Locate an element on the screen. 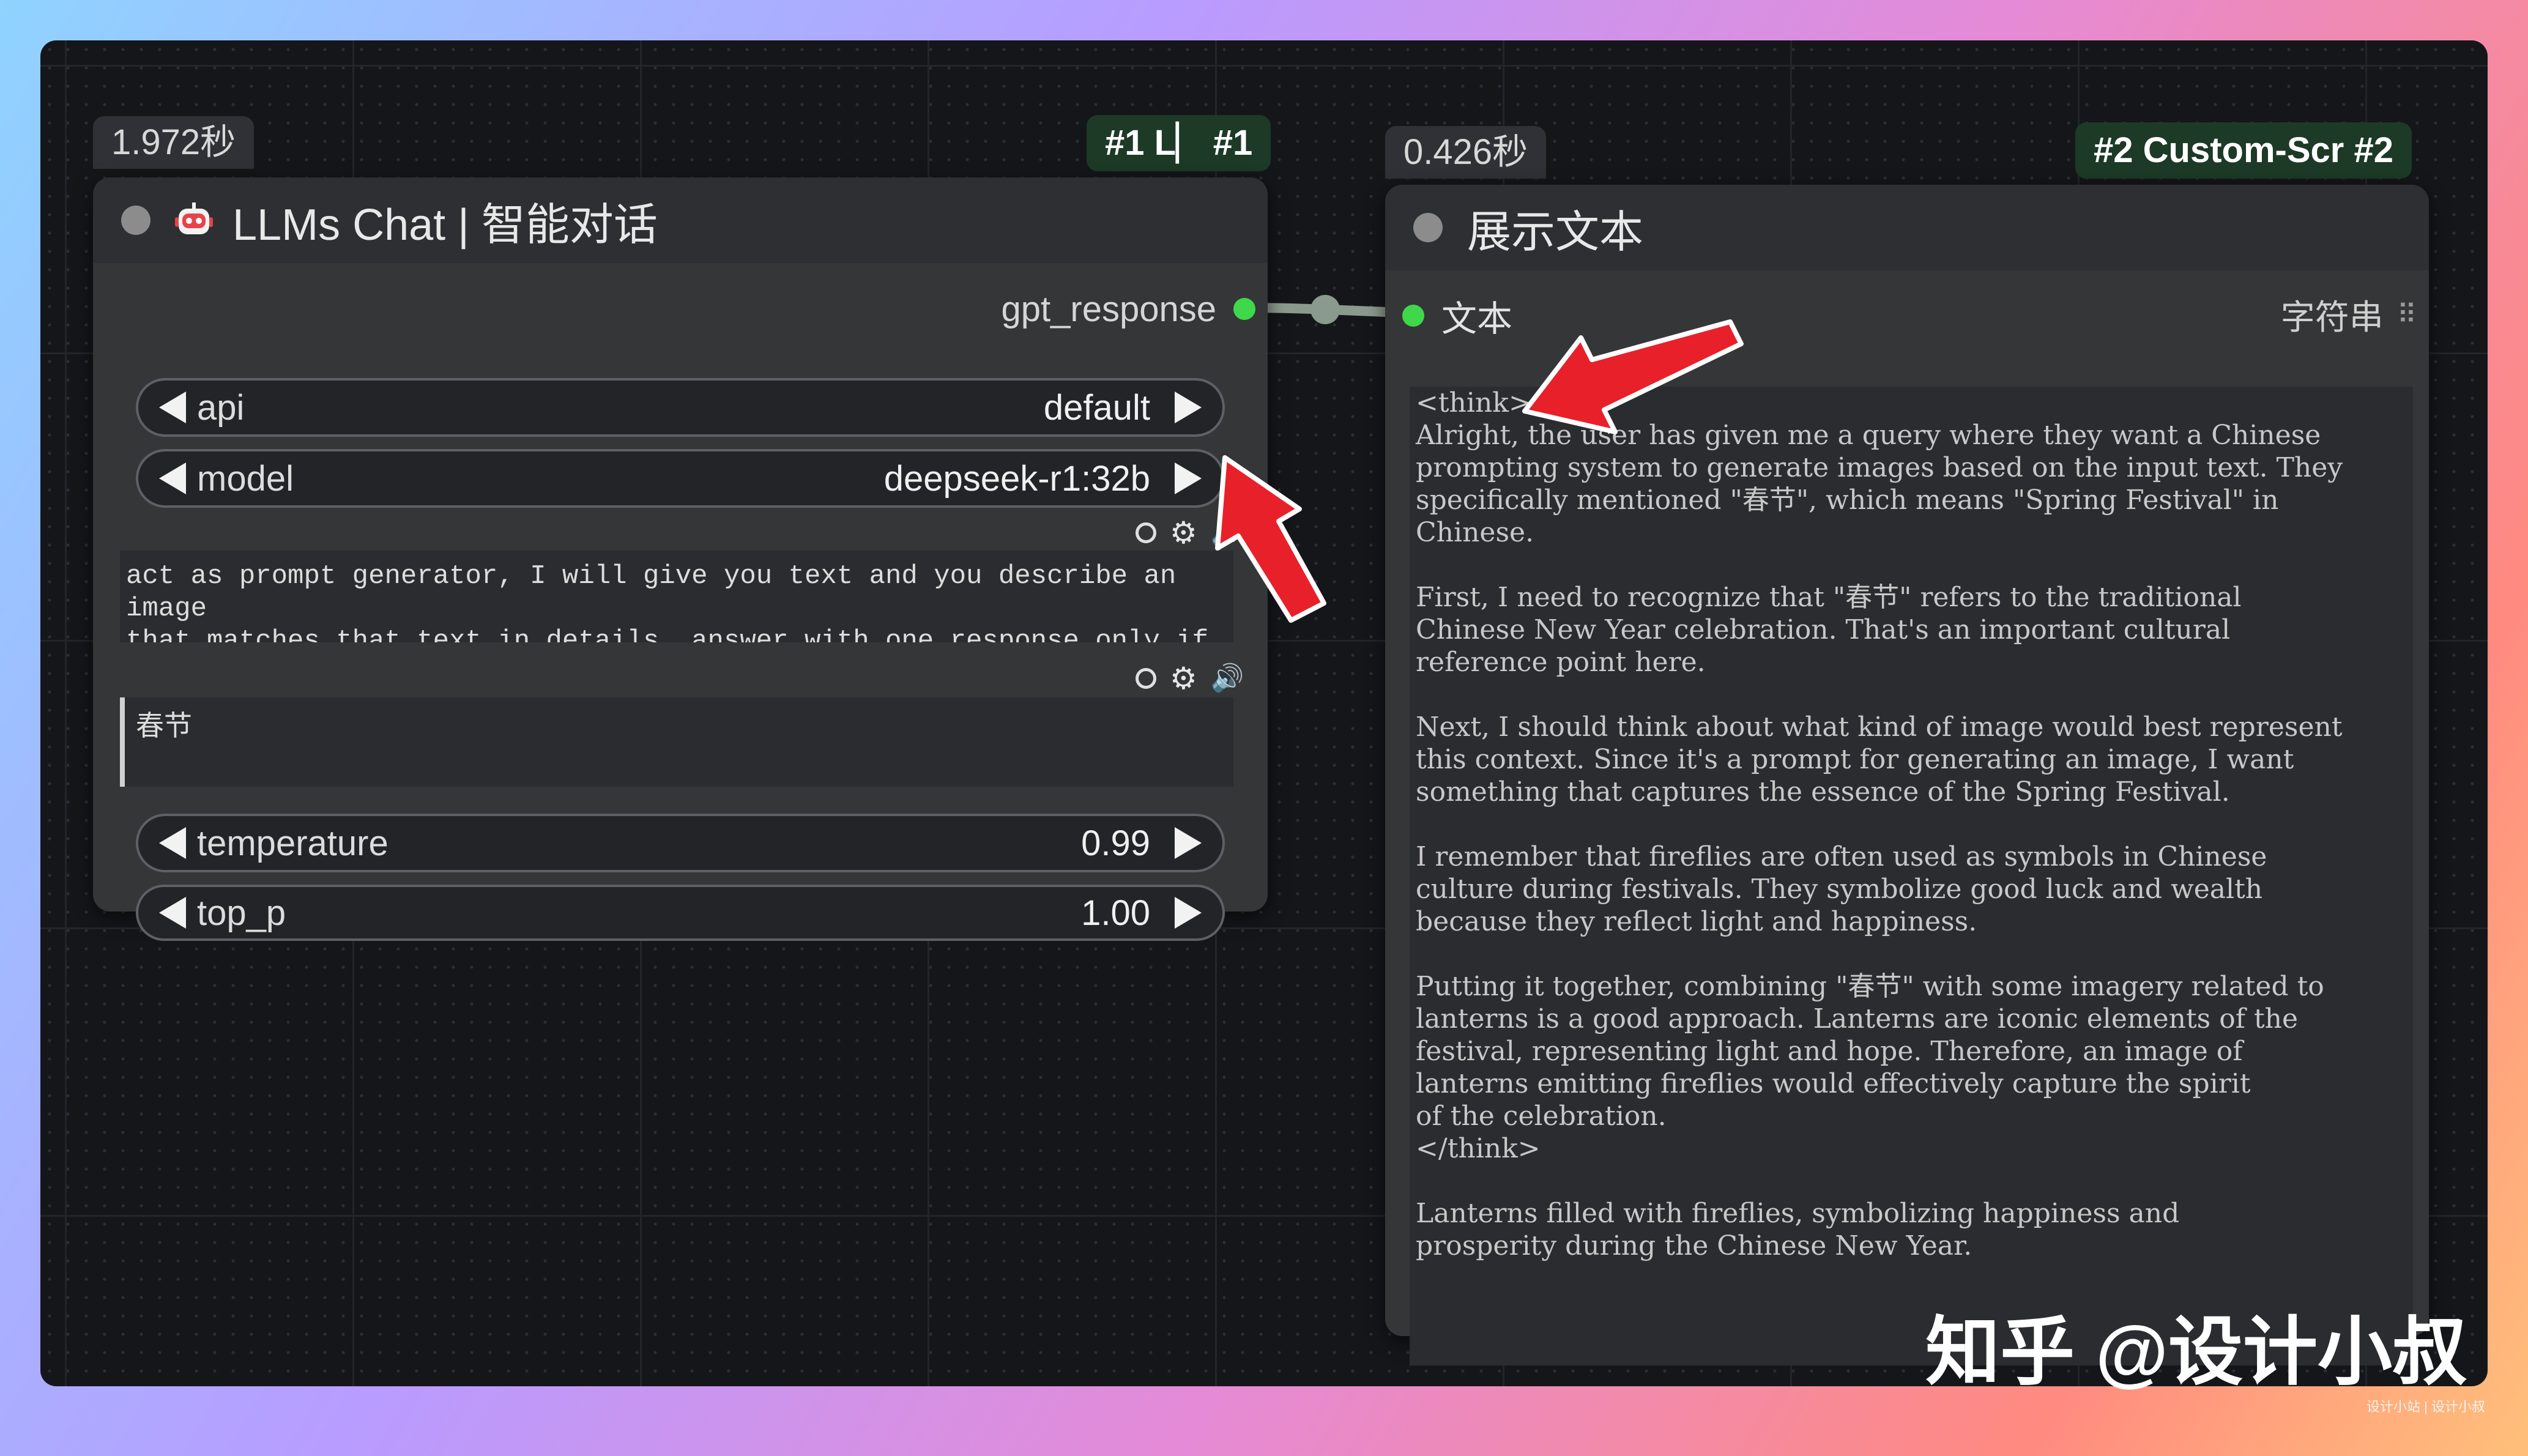 Image resolution: width=2528 pixels, height=1456 pixels. slot-type-label: 字符串 is located at coordinates (2332, 317).